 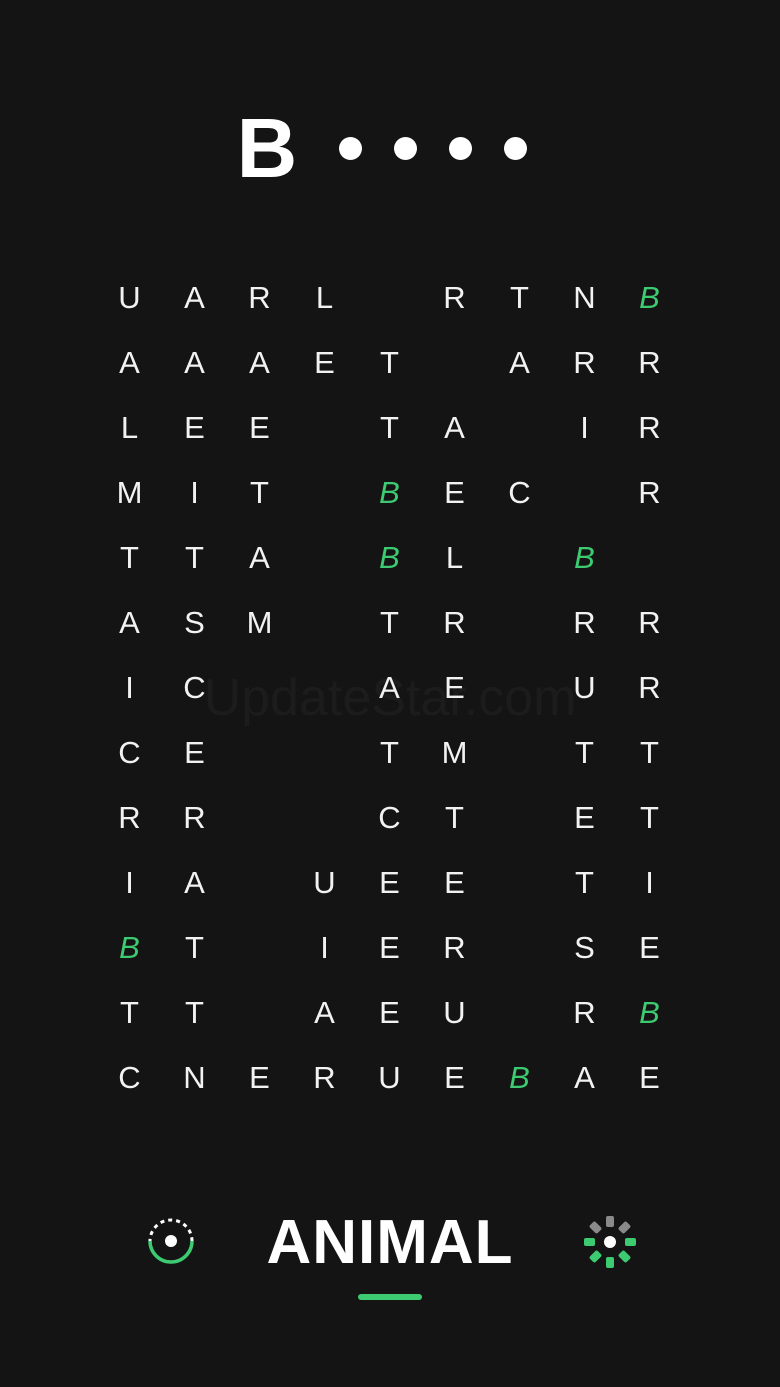 I want to click on settings-button, so click(x=610, y=1242).